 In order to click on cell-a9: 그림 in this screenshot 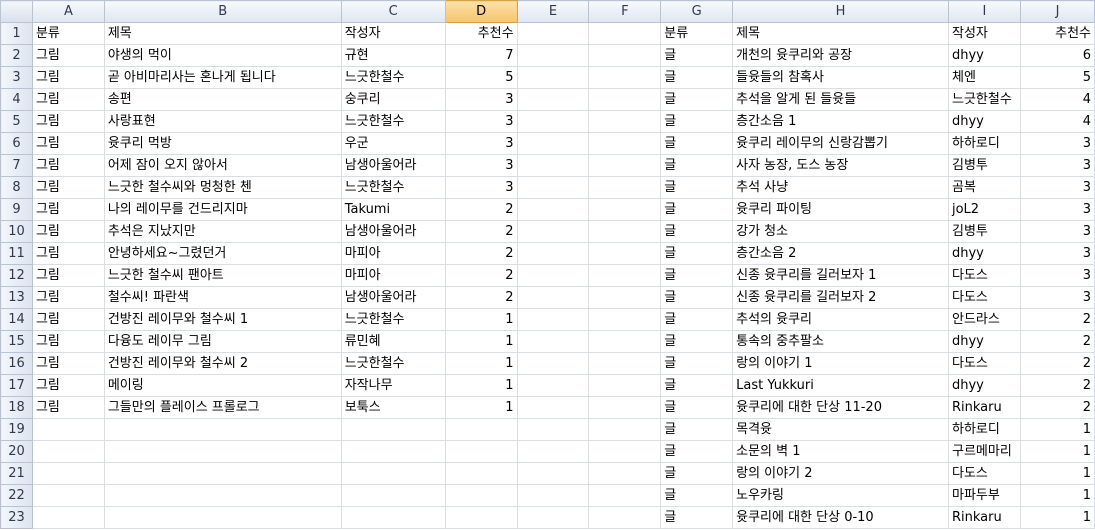, I will do `click(68, 209)`.